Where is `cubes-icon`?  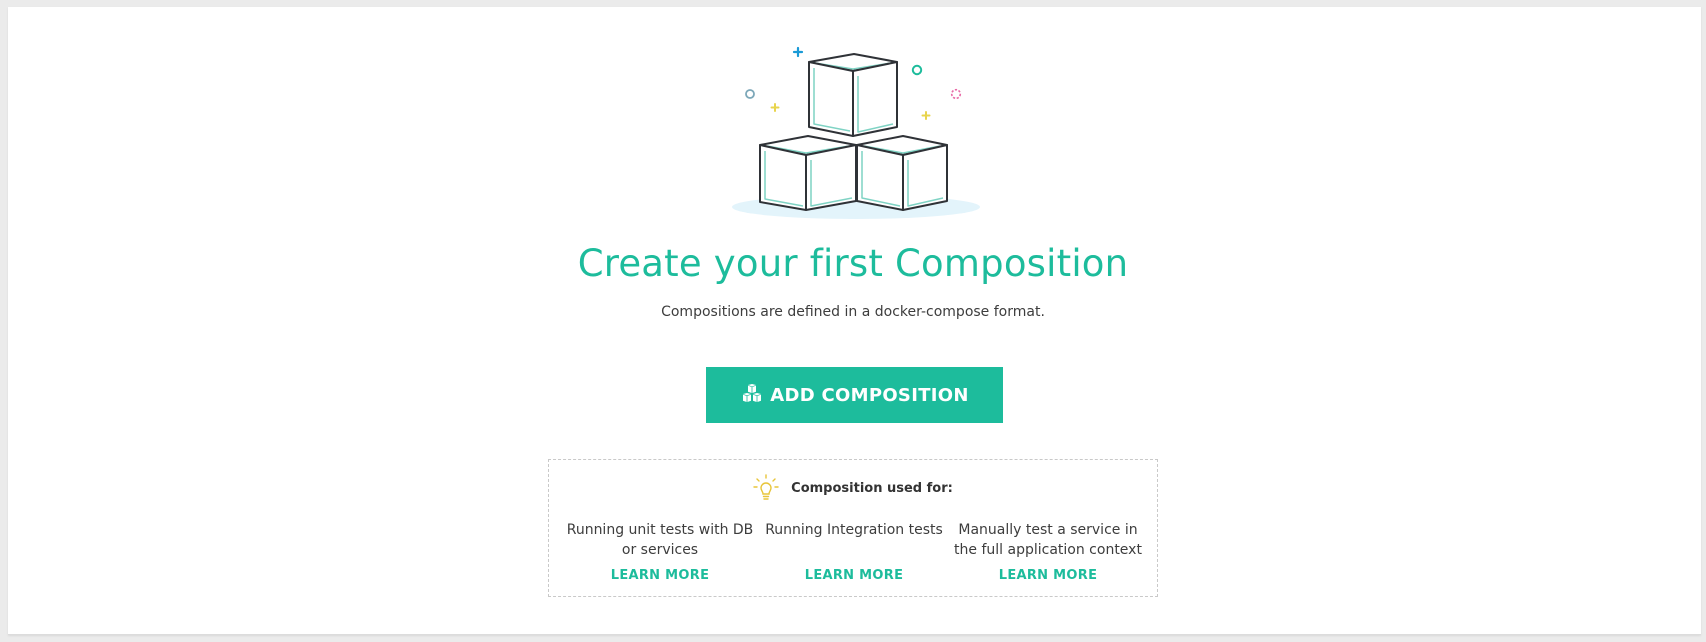
cubes-icon is located at coordinates (752, 393).